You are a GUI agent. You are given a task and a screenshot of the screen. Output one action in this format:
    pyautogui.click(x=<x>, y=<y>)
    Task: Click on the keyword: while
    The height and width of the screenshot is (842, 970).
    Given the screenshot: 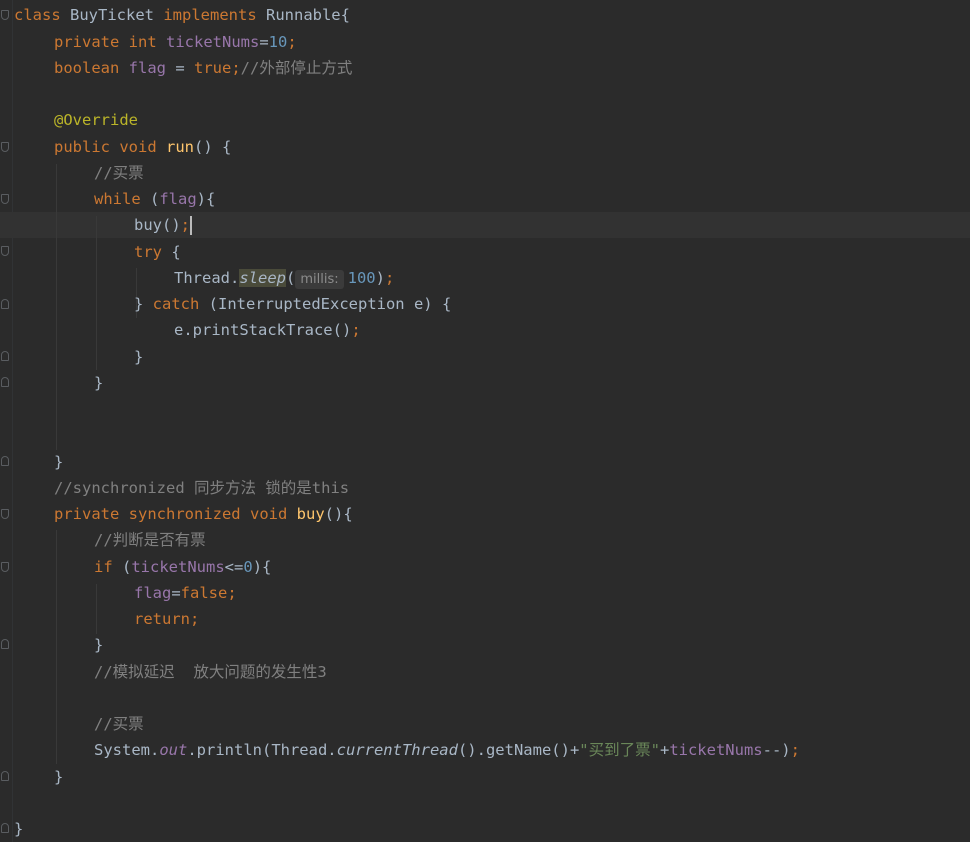 What is the action you would take?
    pyautogui.click(x=117, y=199)
    